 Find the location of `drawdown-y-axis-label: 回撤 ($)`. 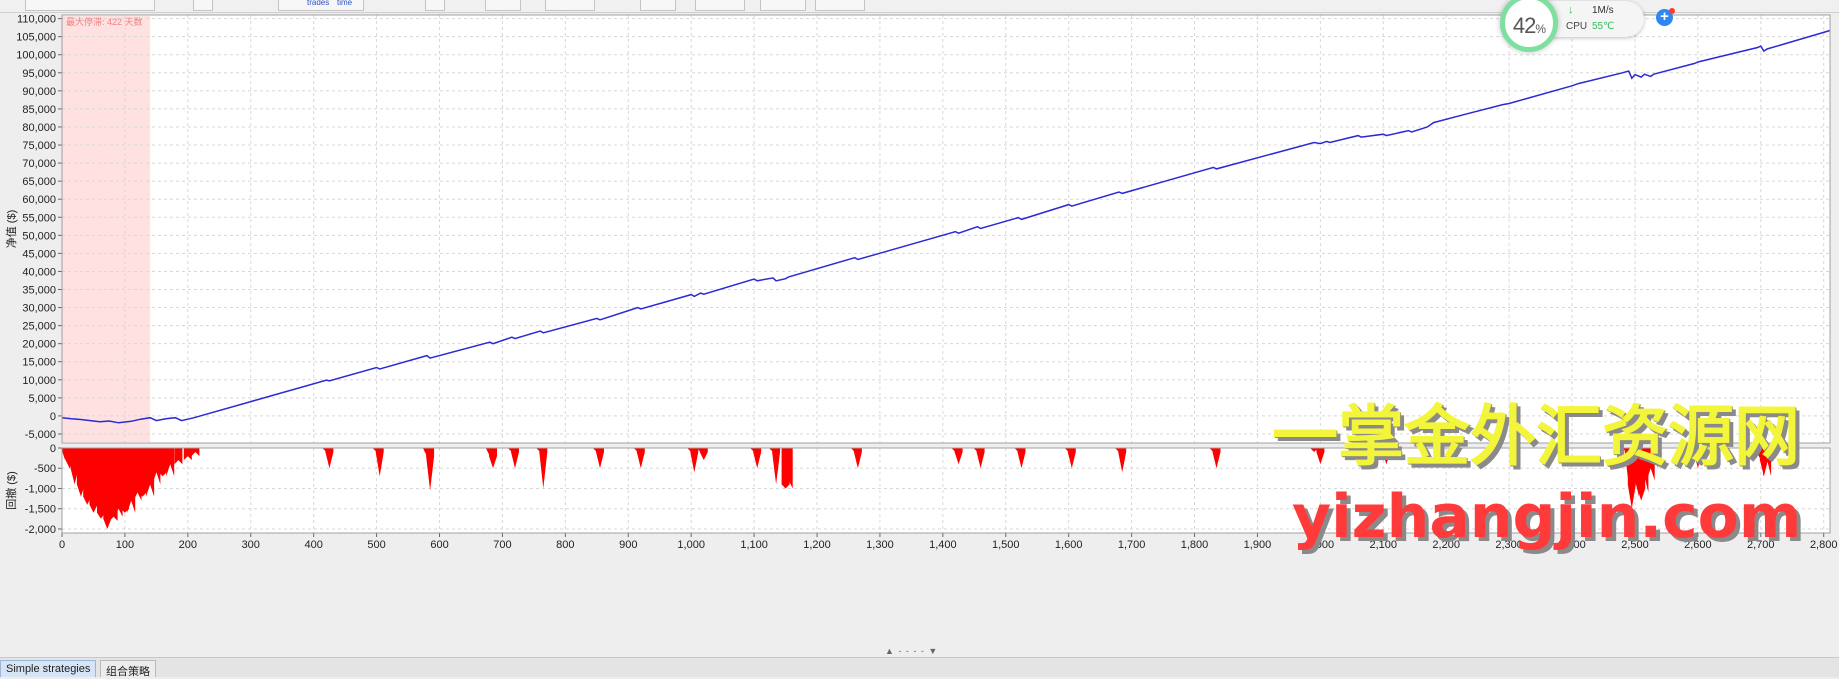

drawdown-y-axis-label: 回撤 ($) is located at coordinates (11, 490).